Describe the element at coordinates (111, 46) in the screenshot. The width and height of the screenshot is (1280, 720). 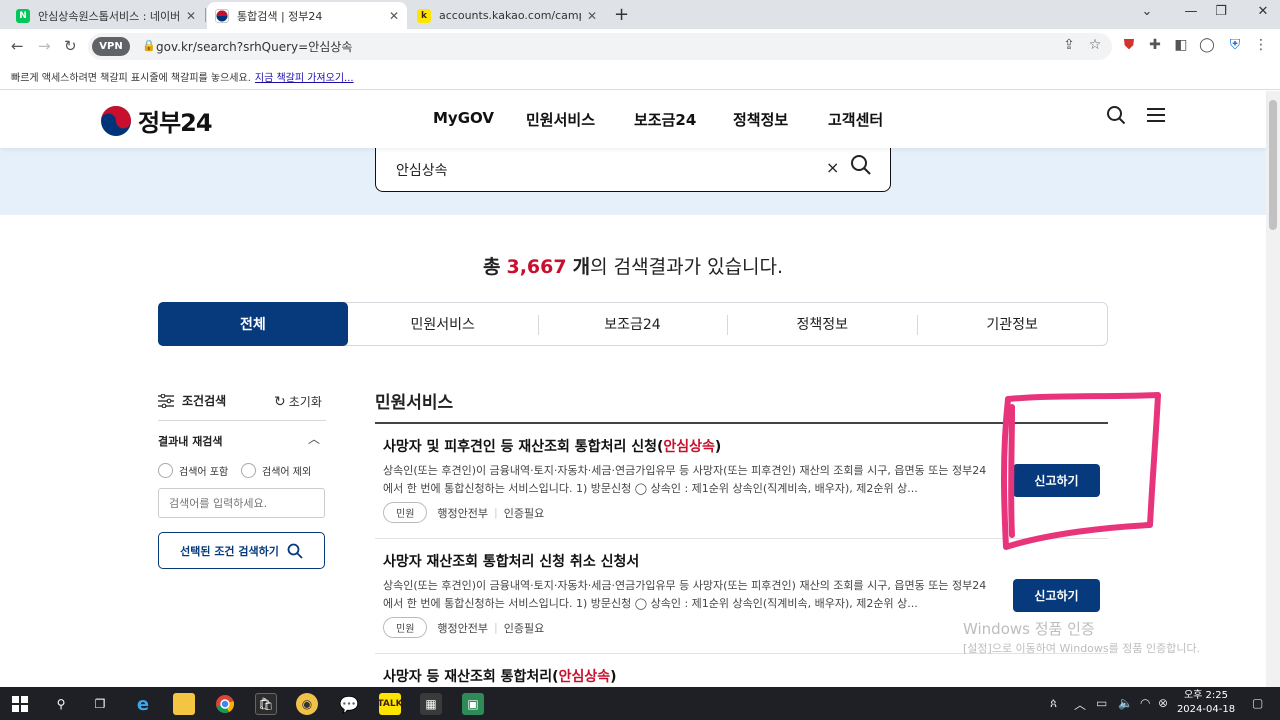
I see `vpn-badge: VPN` at that location.